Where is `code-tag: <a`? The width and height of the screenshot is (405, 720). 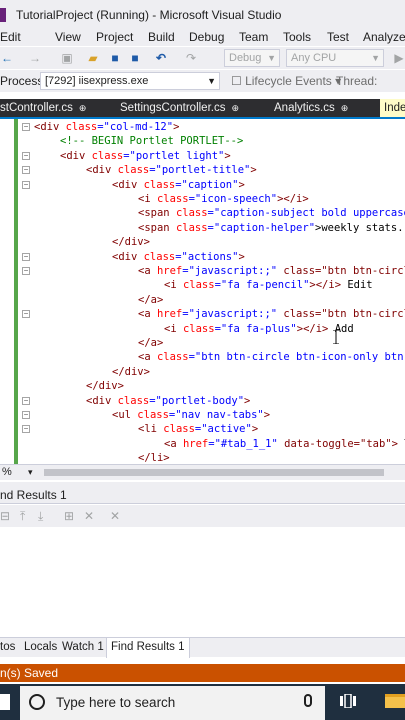 code-tag: <a is located at coordinates (147, 357).